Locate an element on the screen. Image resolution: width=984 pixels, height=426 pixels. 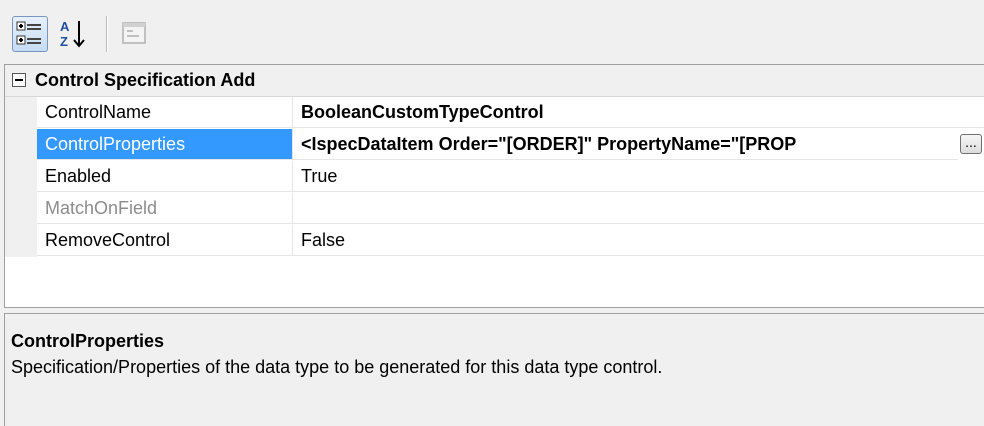
property-name: ControlProperties is located at coordinates (165, 144).